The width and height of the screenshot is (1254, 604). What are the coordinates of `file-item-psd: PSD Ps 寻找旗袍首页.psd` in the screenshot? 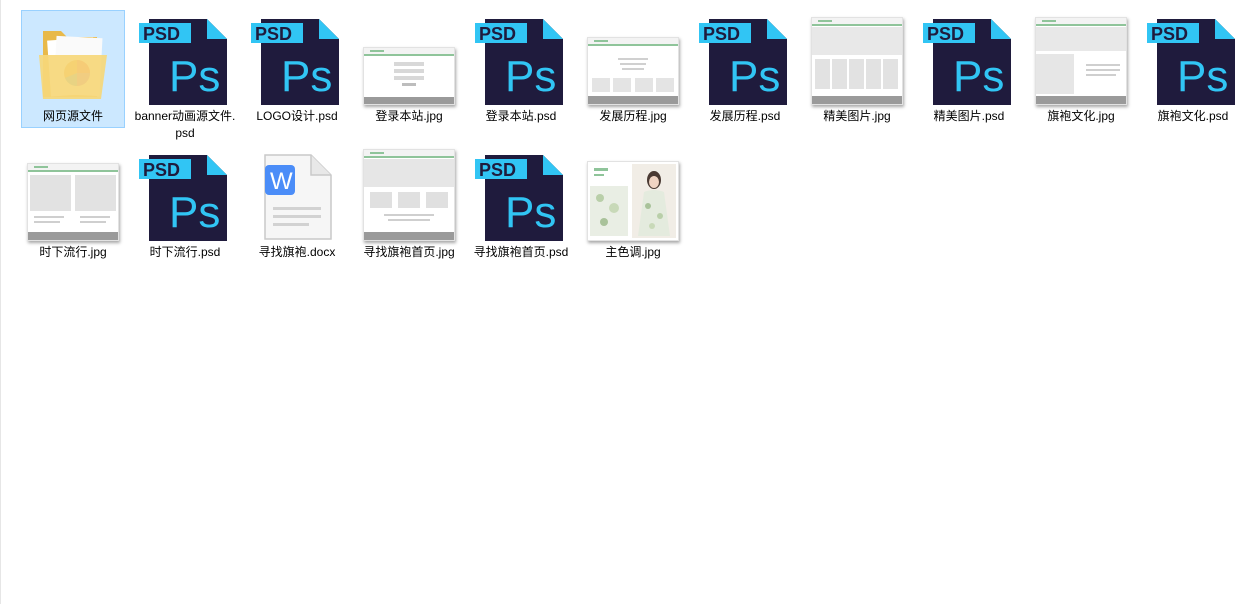 It's located at (521, 214).